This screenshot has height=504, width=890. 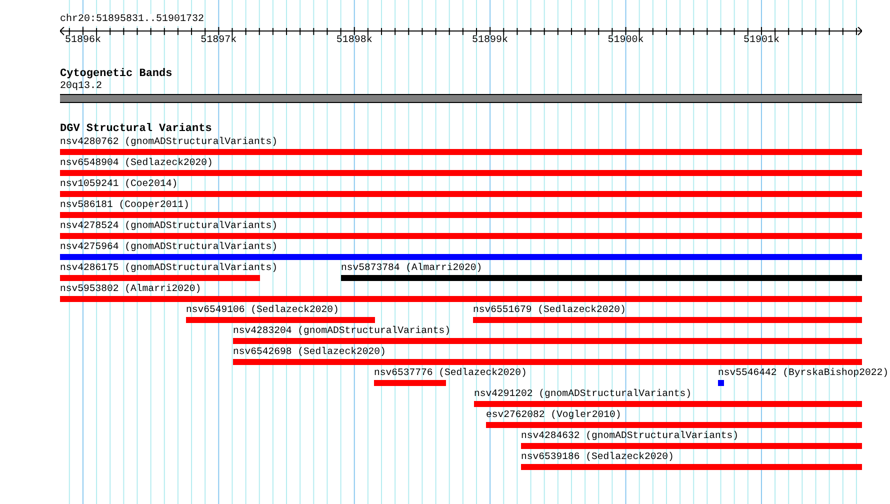 I want to click on variant-label: nsv4280762 (gnomADStructuralVariants), so click(x=169, y=142).